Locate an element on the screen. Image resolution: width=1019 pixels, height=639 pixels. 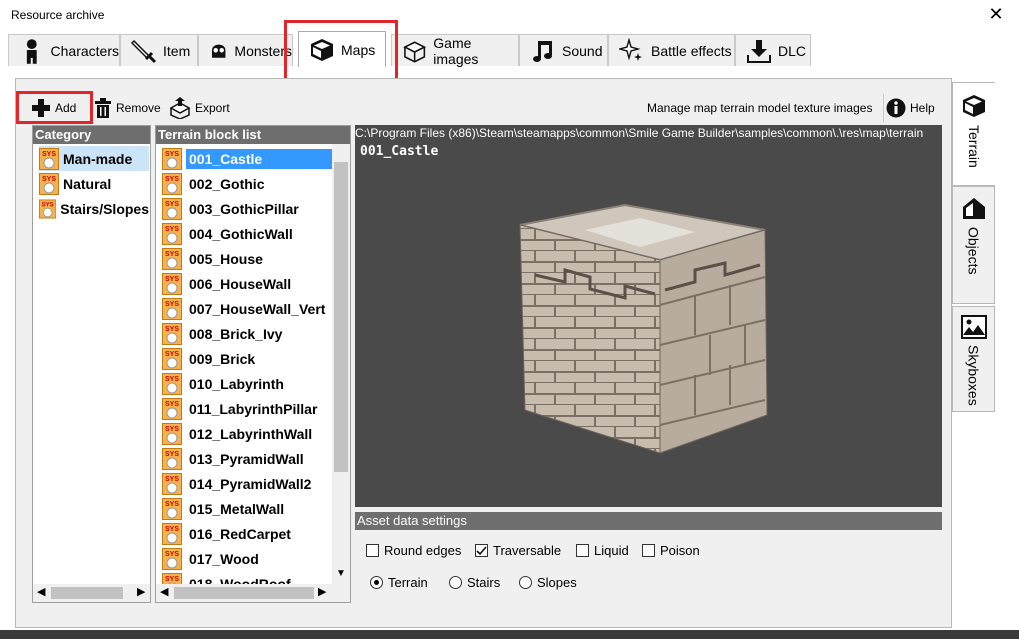
terrain-vscrollbar: ▼ is located at coordinates (341, 364).